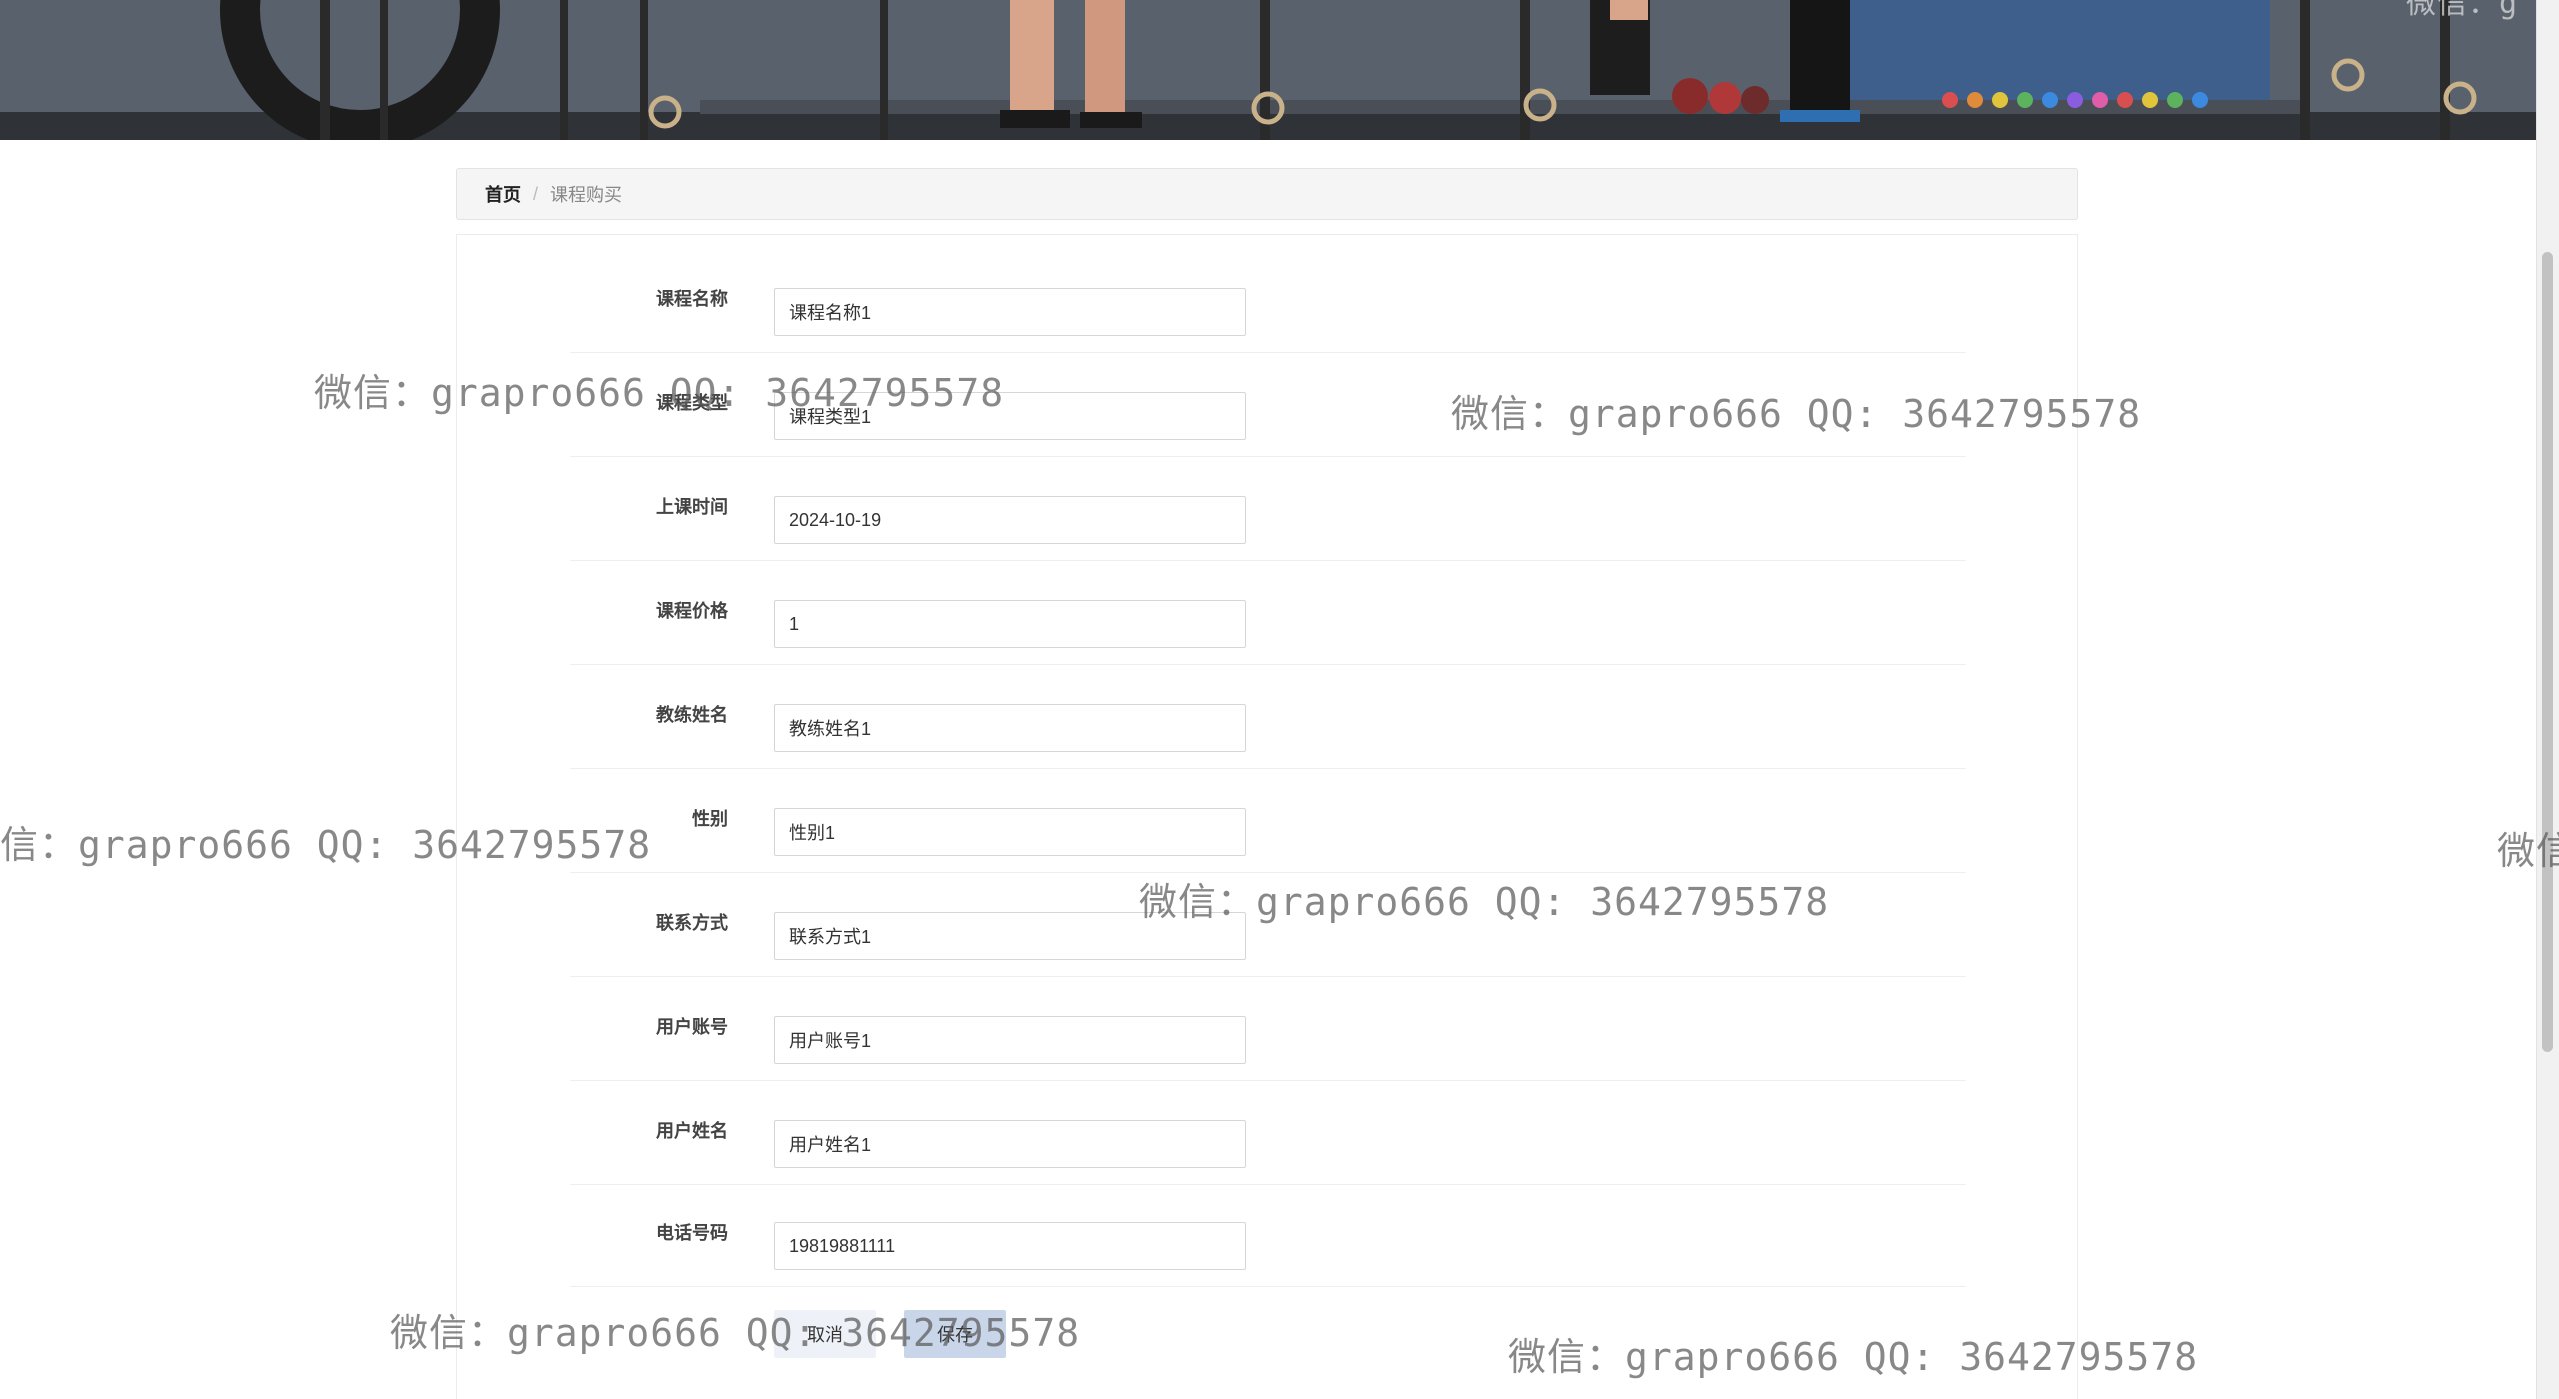 The image size is (2559, 1399). I want to click on save-button: 保存, so click(955, 1334).